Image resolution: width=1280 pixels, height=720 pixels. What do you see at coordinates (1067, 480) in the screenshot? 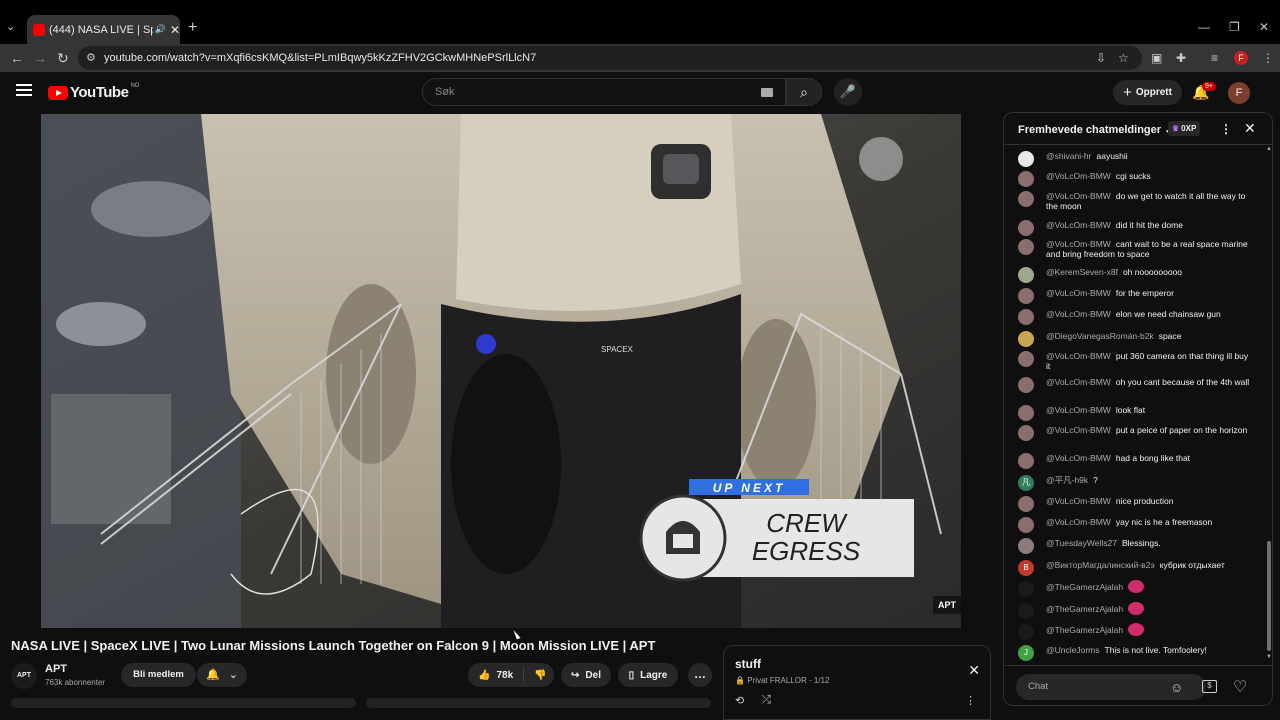
I see `chat-author-name: @平凡-h9k` at bounding box center [1067, 480].